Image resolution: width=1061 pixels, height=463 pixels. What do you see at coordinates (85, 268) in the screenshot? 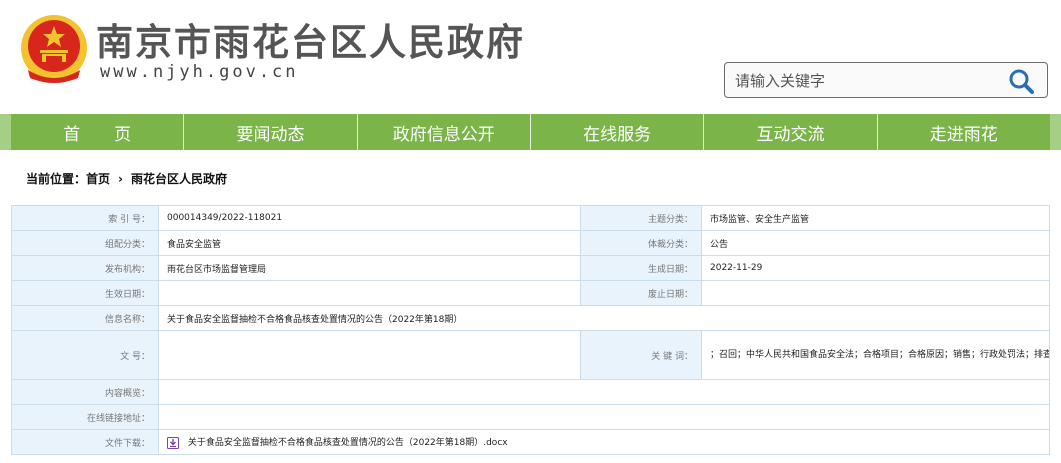
I see `publisher-label: 发布机构：` at bounding box center [85, 268].